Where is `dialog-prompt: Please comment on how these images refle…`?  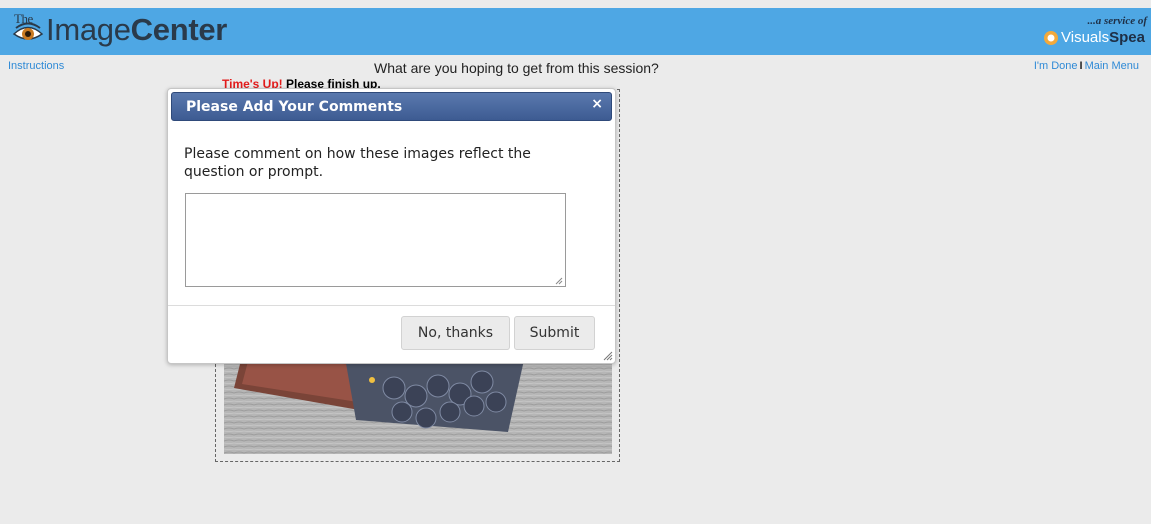 dialog-prompt: Please comment on how these images refle… is located at coordinates (357, 163).